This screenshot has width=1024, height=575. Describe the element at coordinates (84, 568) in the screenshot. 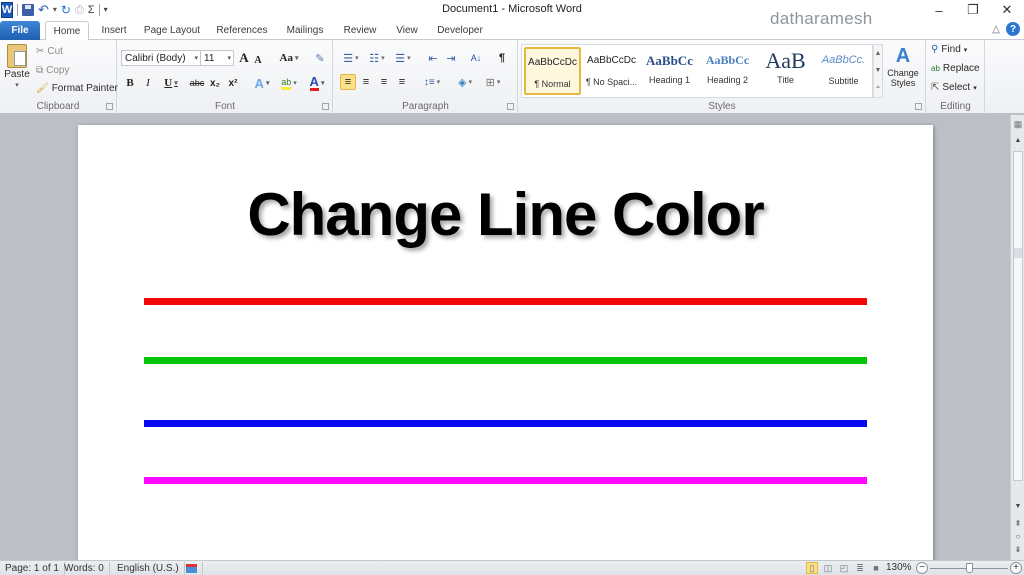

I see `word-count: Words: 0` at that location.